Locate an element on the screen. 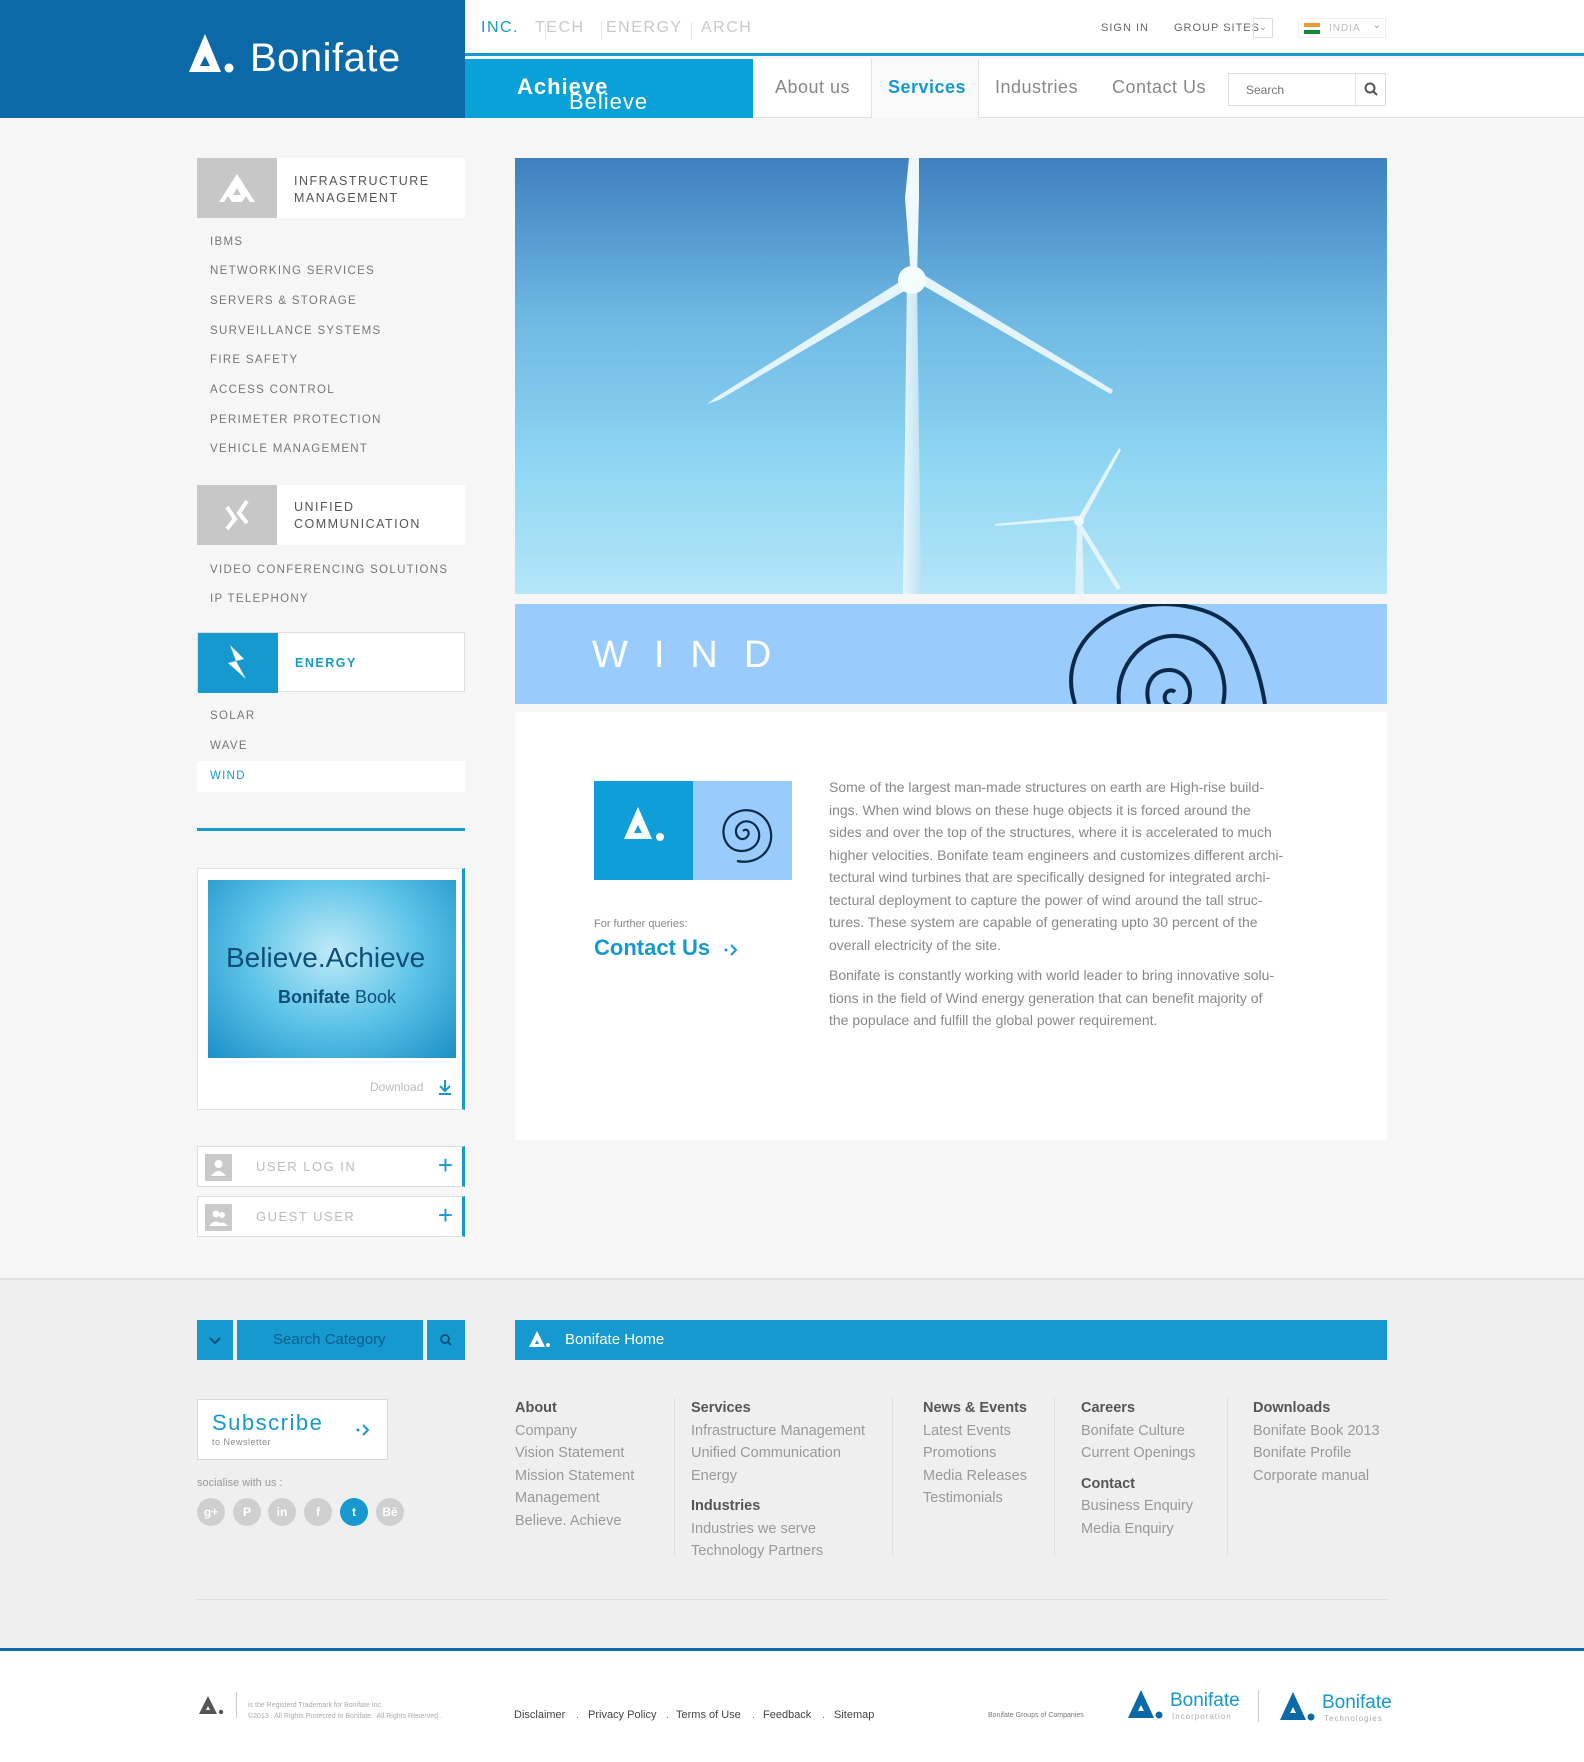 The height and width of the screenshot is (1762, 1584). footer-link: Testimonials is located at coordinates (975, 1498).